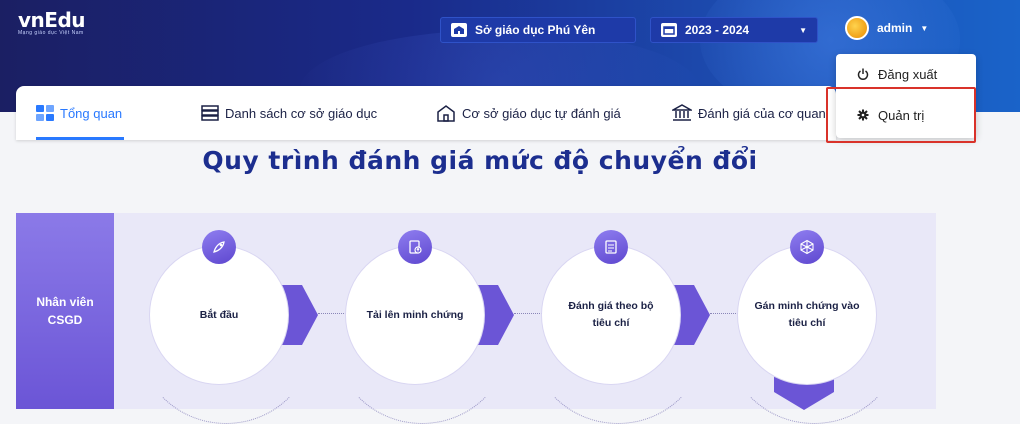  What do you see at coordinates (762, 113) in the screenshot?
I see `tab-label: Đánh giá của cơ quan` at bounding box center [762, 113].